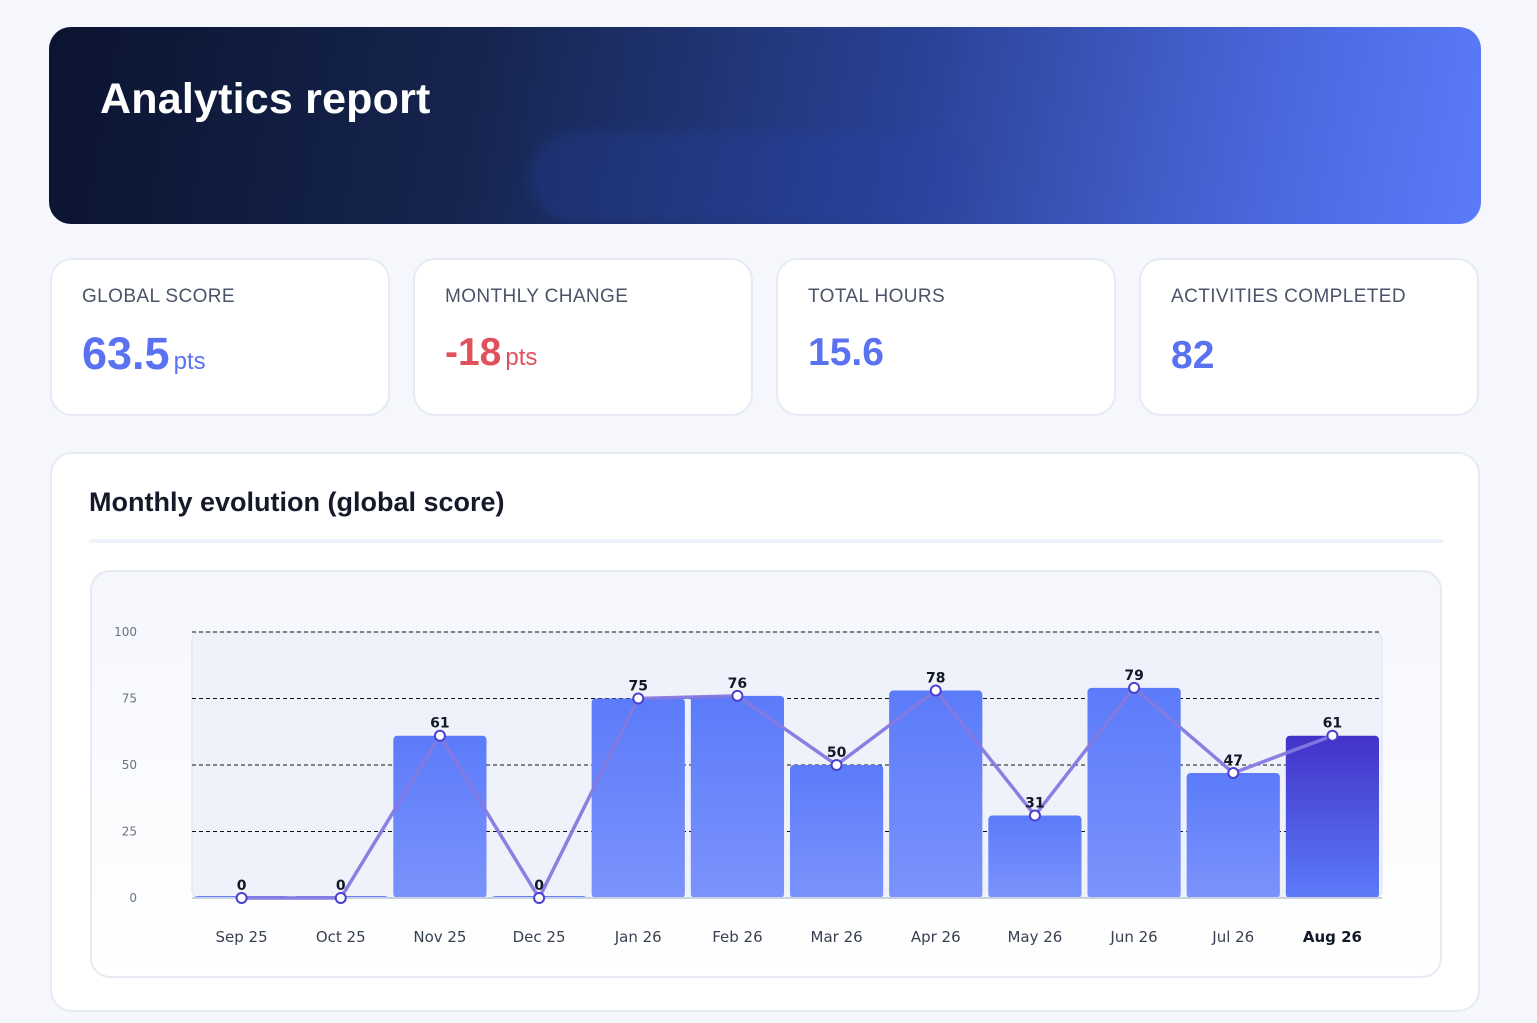 This screenshot has width=1537, height=1023. What do you see at coordinates (935, 679) in the screenshot?
I see `data-label: 78` at bounding box center [935, 679].